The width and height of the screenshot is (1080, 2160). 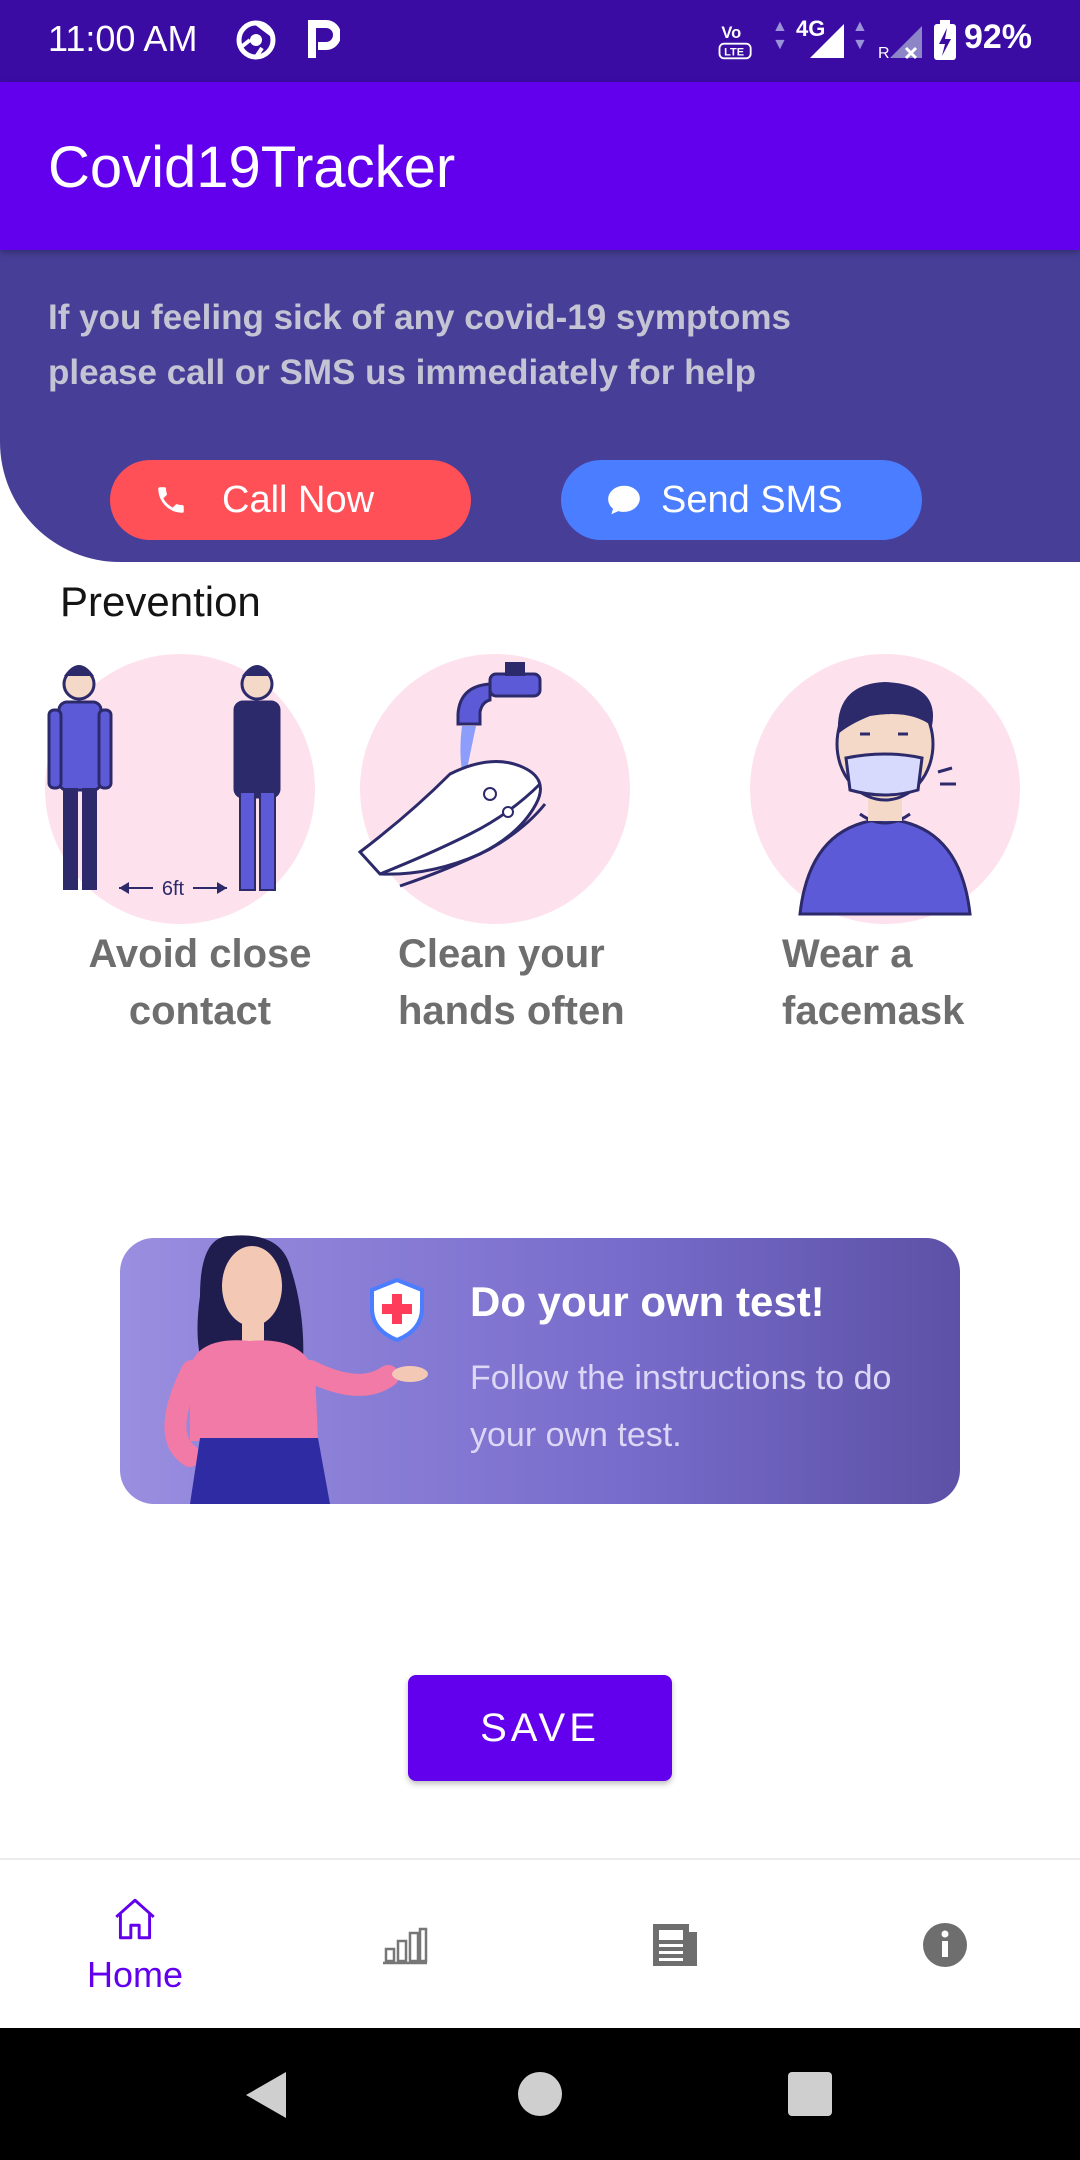 I want to click on app-title: Covid19Tracker, so click(x=252, y=167).